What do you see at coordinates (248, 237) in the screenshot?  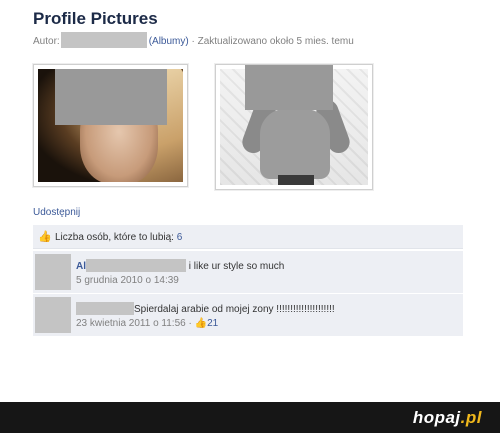 I see `likes-bar: 👍 Liczba osób, które to lubią: 6` at bounding box center [248, 237].